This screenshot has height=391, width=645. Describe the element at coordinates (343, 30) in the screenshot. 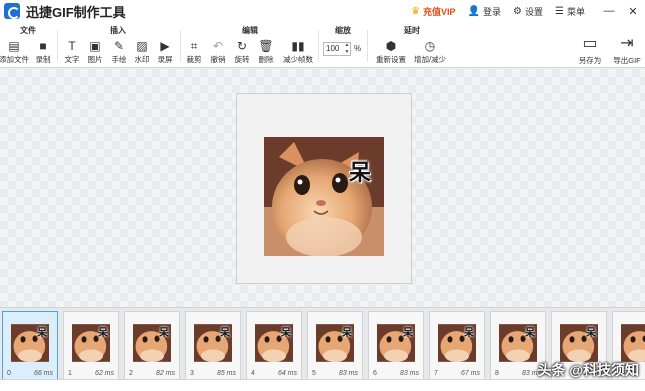

I see `group-title-zoom: 缩放` at that location.